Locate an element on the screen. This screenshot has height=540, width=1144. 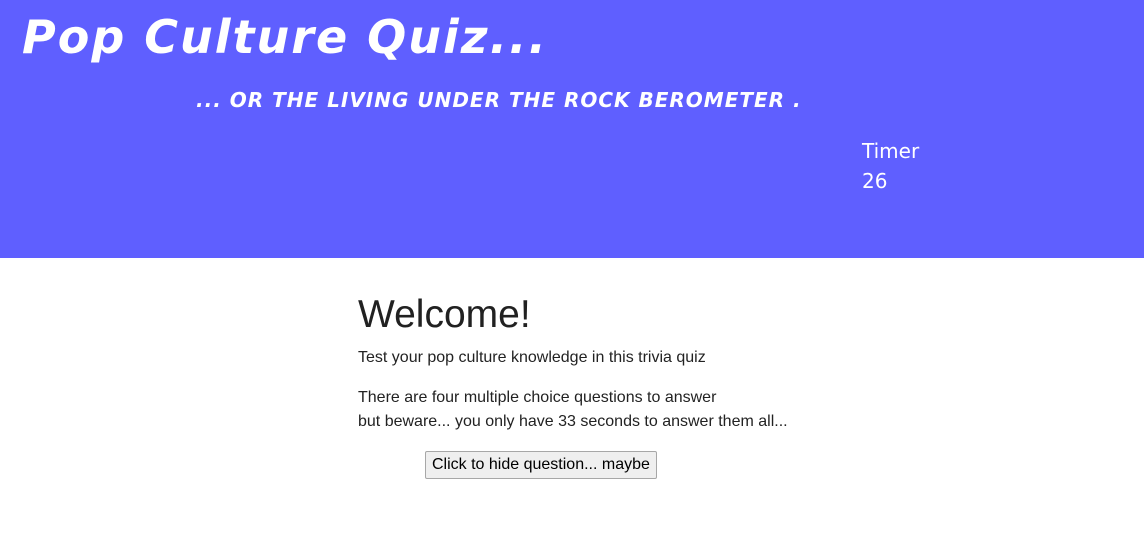
timer: Timer 26 is located at coordinates (890, 166).